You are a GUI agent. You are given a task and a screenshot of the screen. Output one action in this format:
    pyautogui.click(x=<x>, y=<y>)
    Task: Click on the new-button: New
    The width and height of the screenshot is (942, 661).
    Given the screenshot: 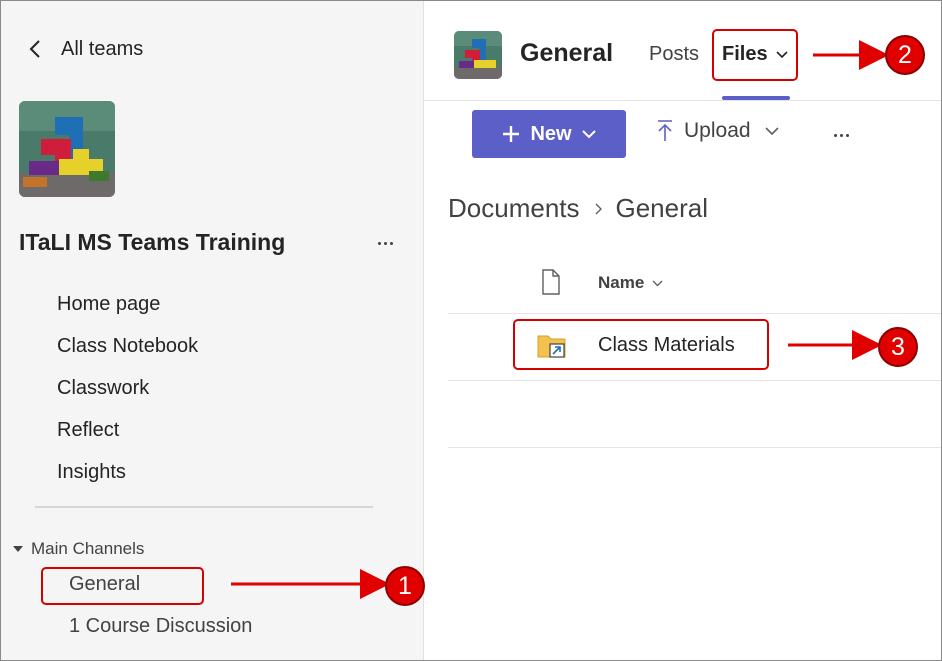 What is the action you would take?
    pyautogui.click(x=549, y=134)
    